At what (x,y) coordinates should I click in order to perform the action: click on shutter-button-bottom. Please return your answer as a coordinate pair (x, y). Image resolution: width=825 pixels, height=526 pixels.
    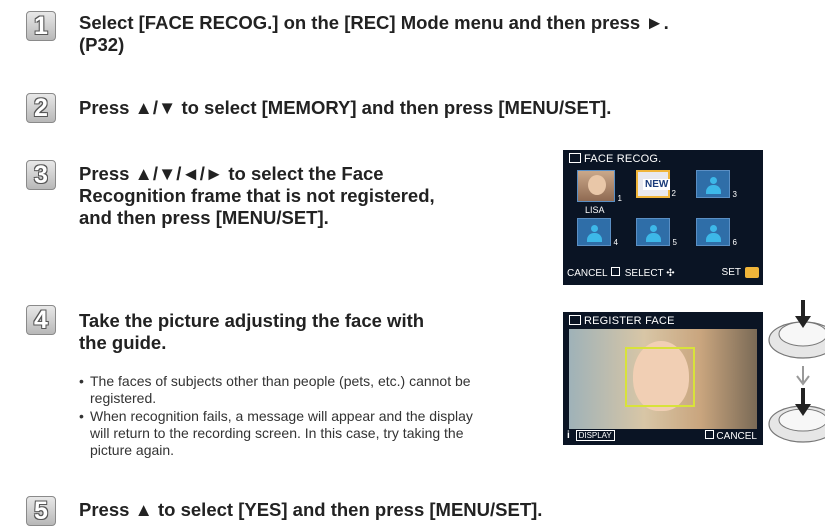
    Looking at the image, I should click on (796, 424).